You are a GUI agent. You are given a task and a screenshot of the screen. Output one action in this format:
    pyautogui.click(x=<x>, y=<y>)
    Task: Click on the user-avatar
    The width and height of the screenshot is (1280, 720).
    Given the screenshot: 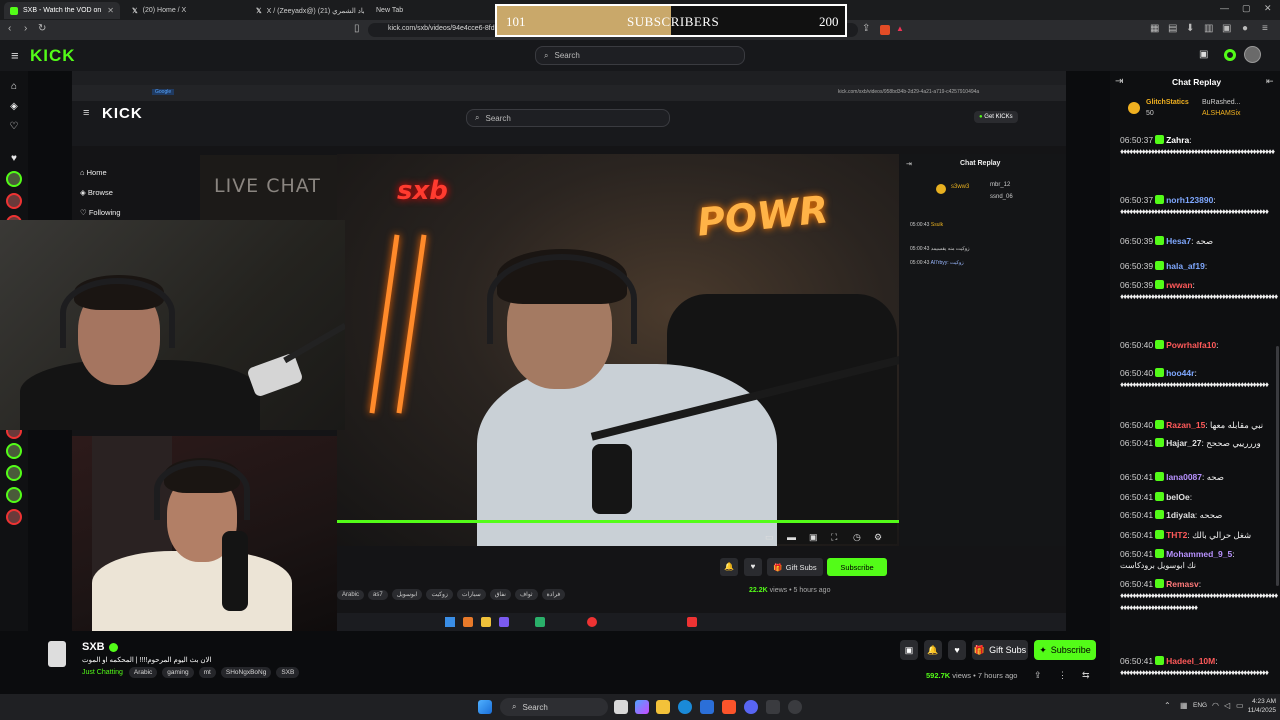 What is the action you would take?
    pyautogui.click(x=1252, y=54)
    